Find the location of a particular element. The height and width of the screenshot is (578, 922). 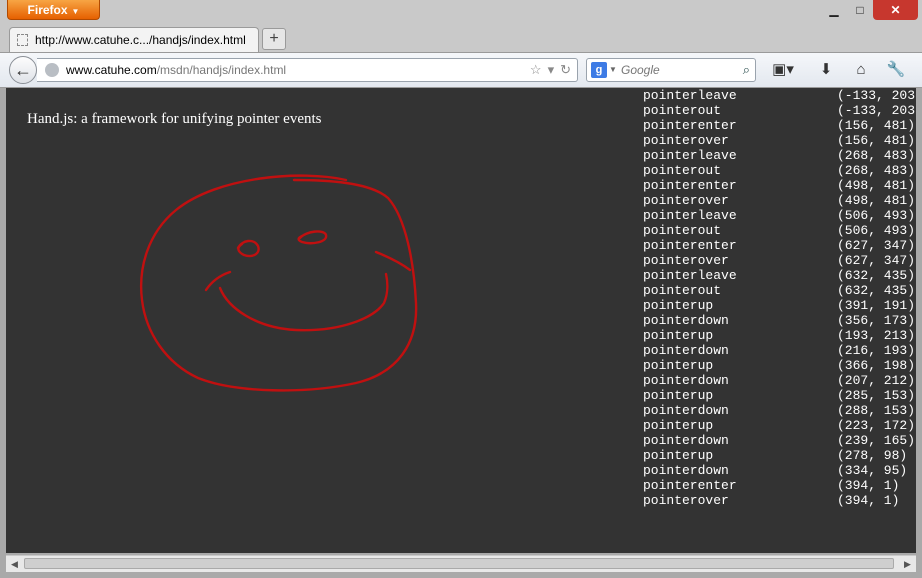

log-row: pointerdown (288, 153) is located at coordinates (779, 410).